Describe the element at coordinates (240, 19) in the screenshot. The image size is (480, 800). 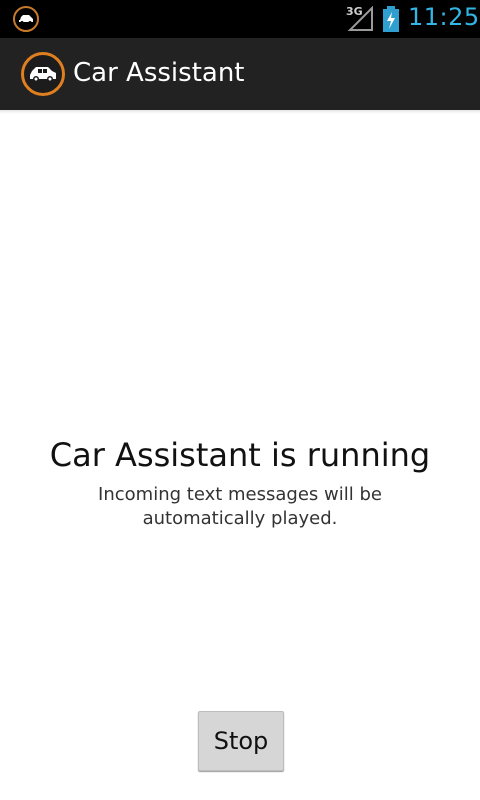
I see `status-bar: 3G 11:25` at that location.